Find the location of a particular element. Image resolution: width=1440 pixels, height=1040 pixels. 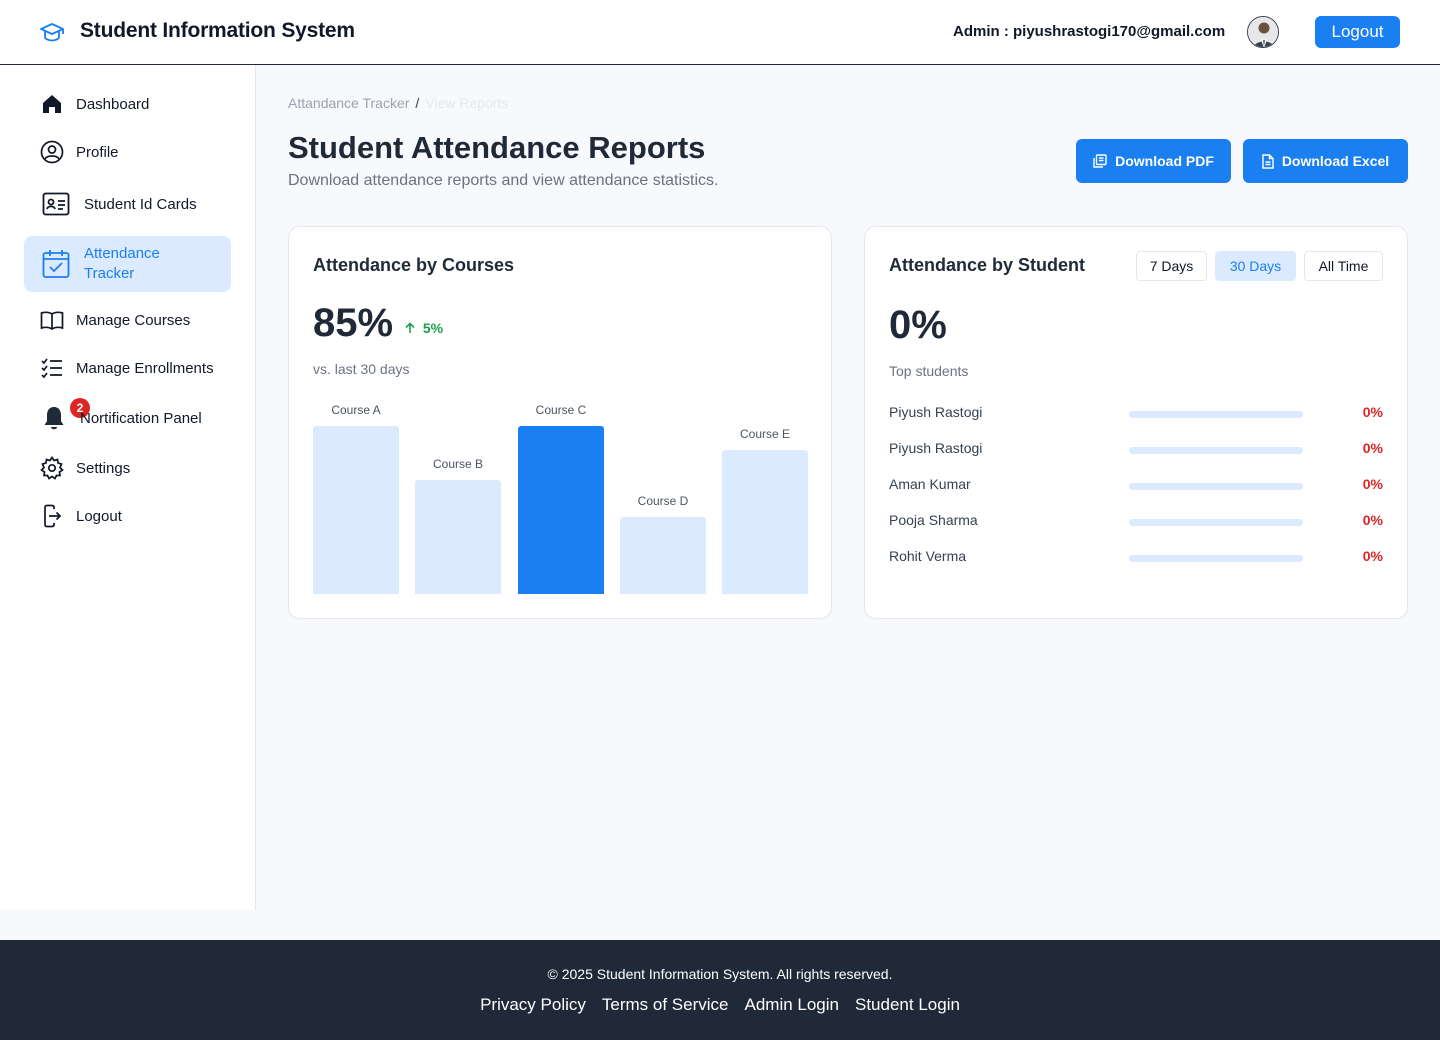

avatar is located at coordinates (1263, 32).